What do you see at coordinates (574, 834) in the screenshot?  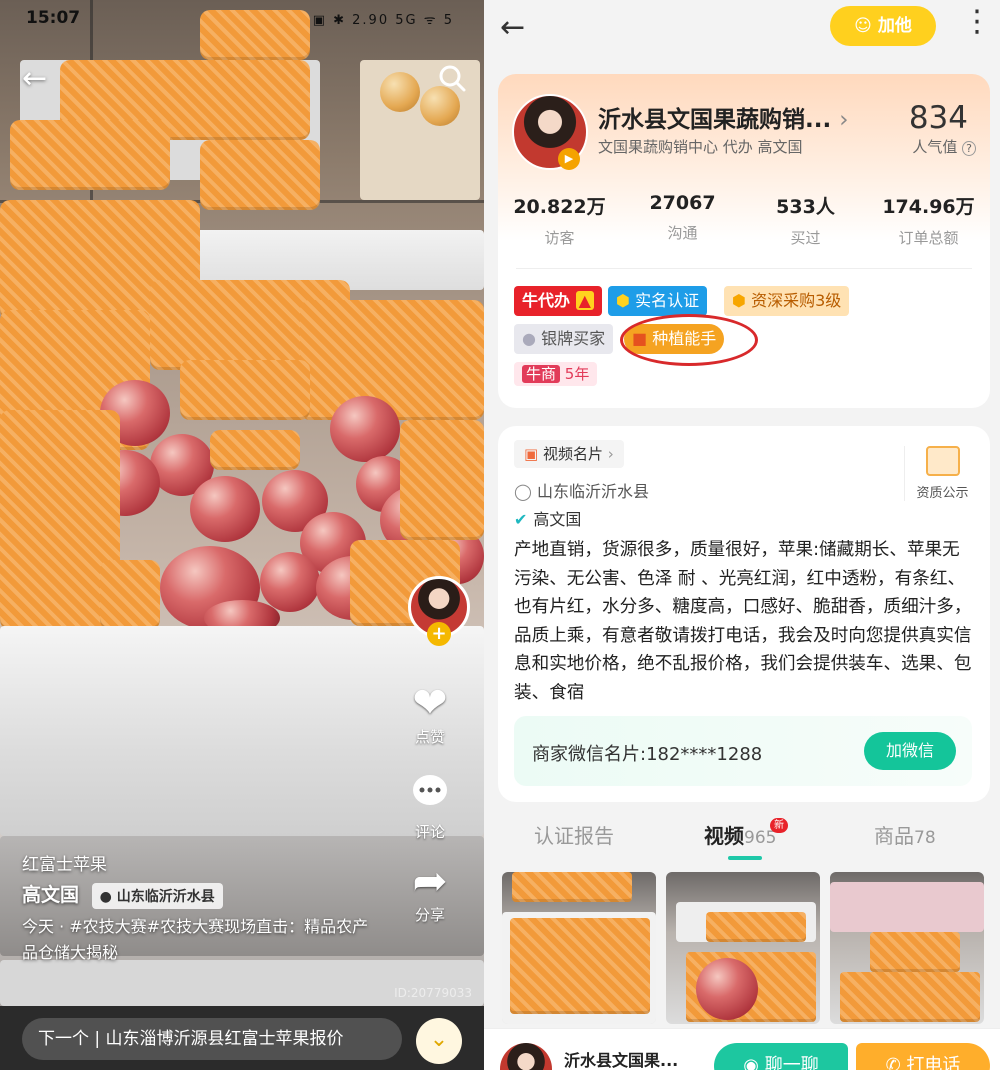 I see `tab-certification-report: 认证报告` at bounding box center [574, 834].